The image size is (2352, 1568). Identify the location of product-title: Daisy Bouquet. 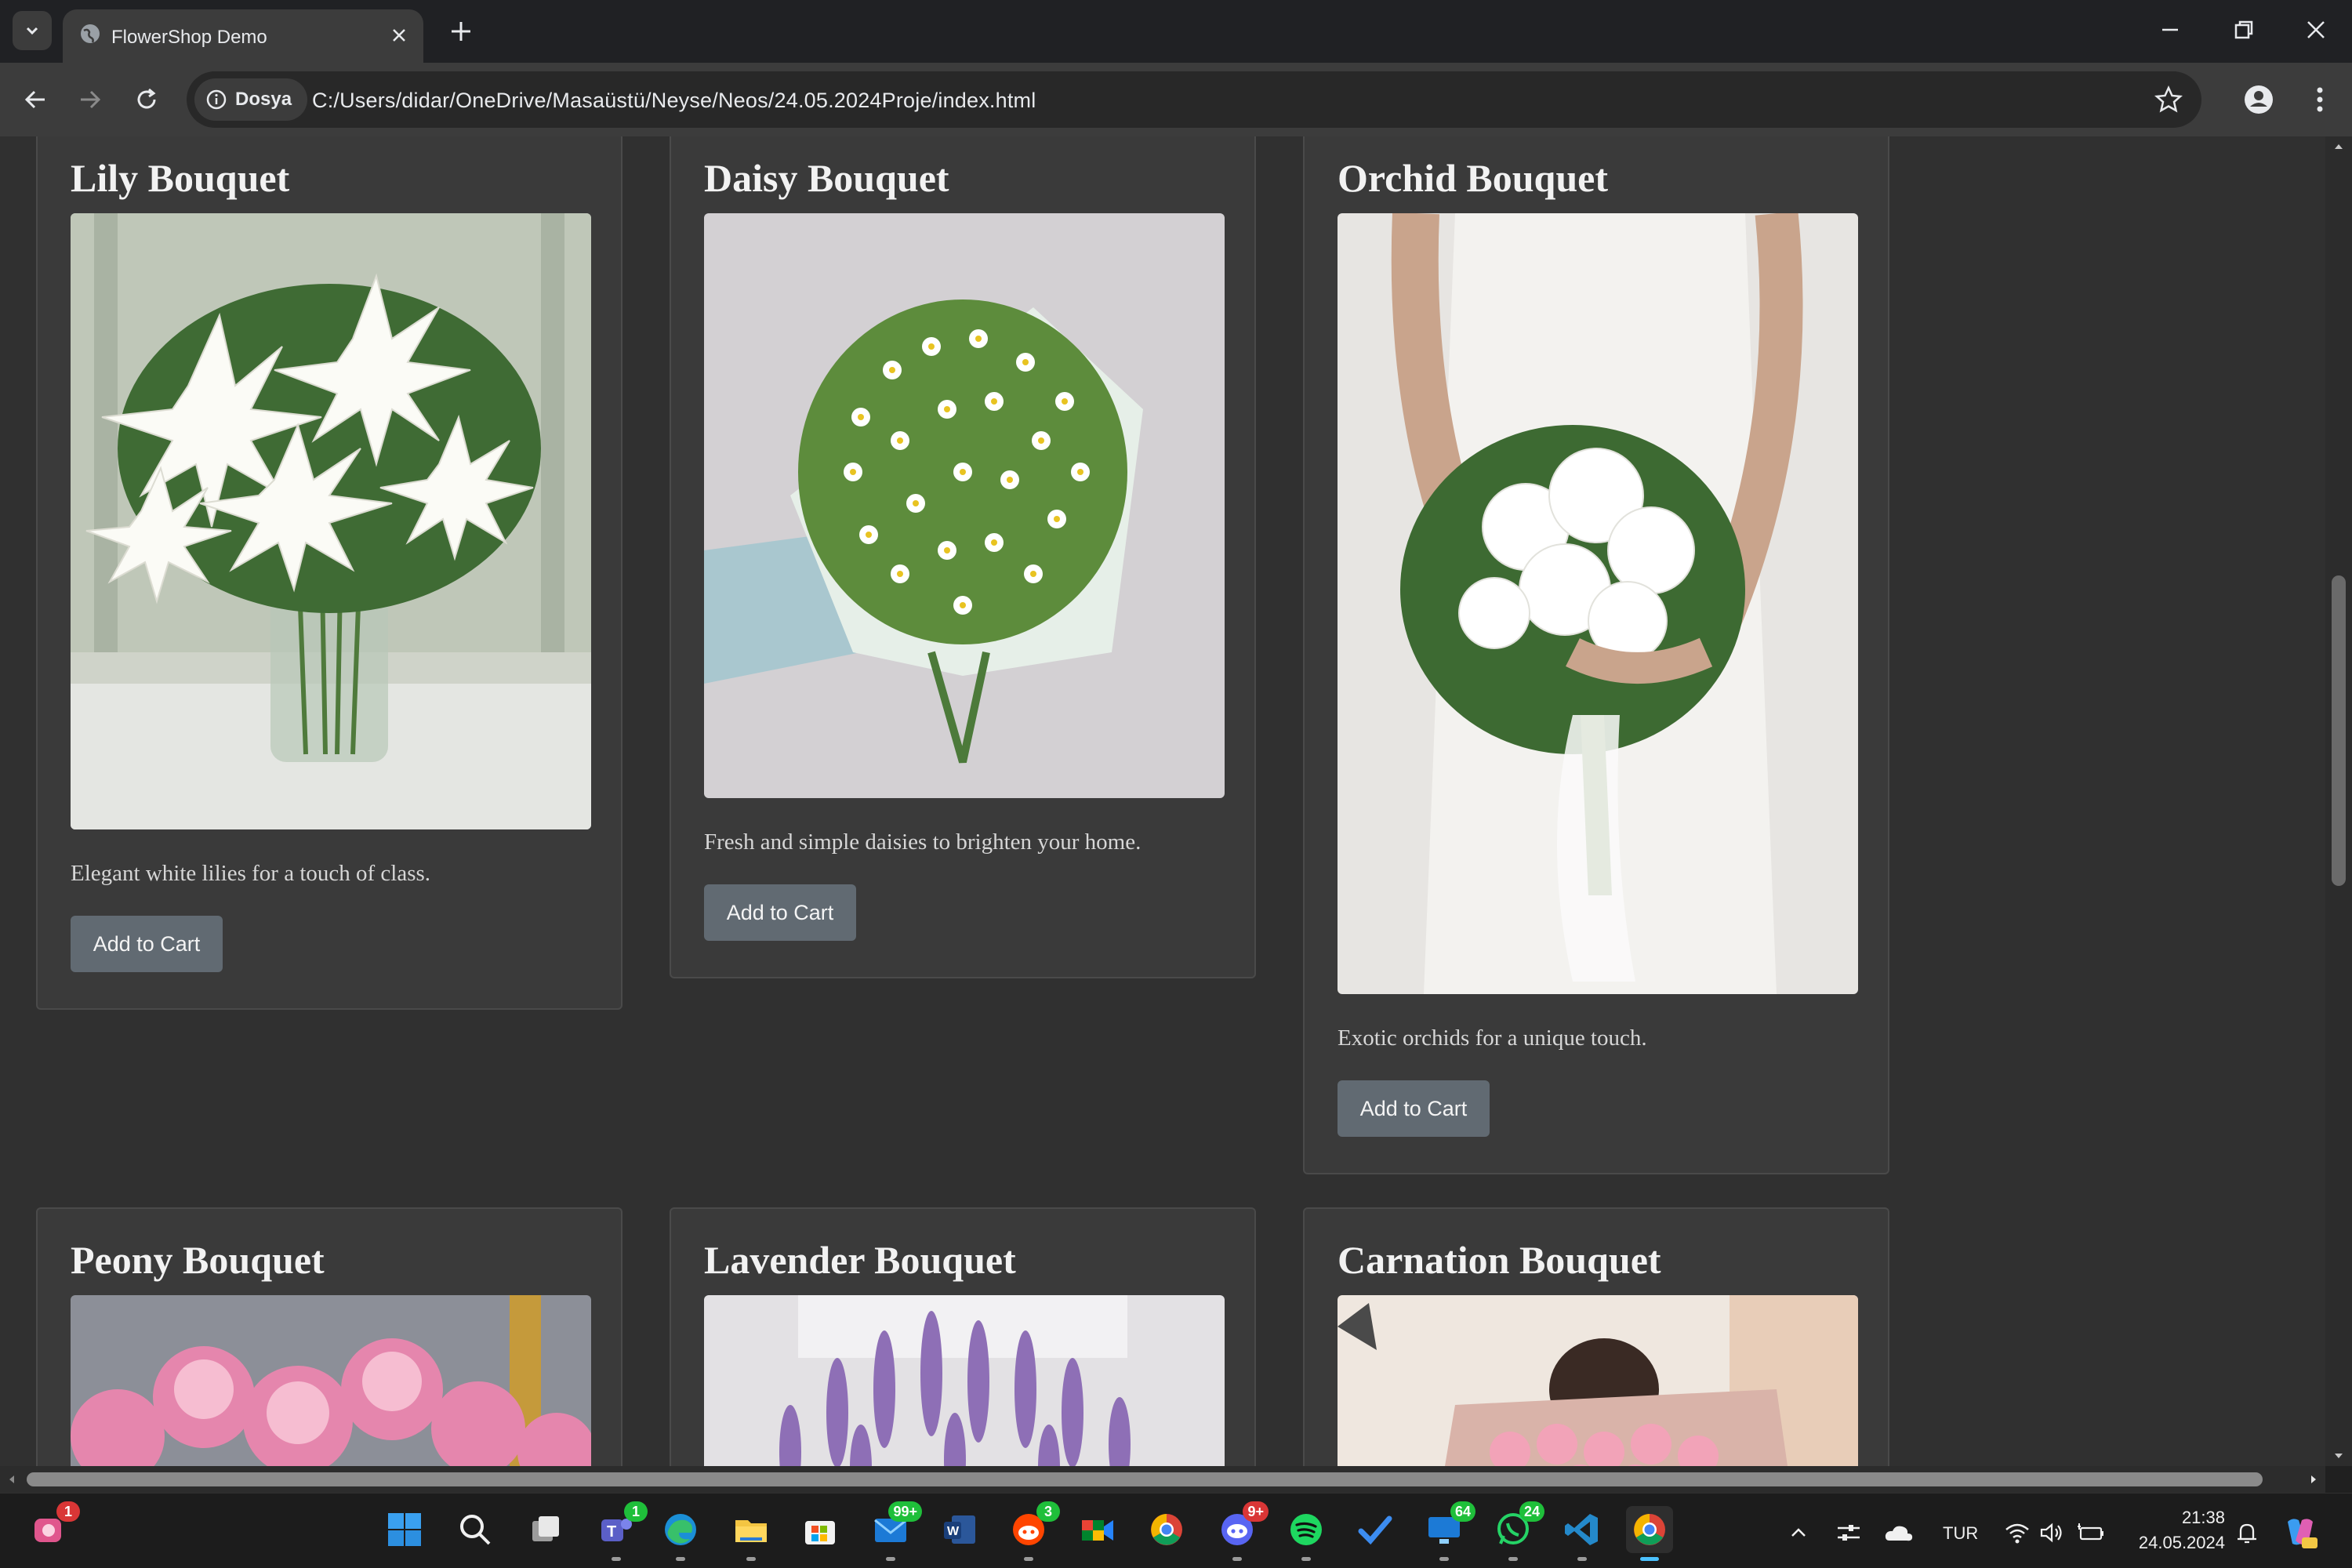
(826, 178).